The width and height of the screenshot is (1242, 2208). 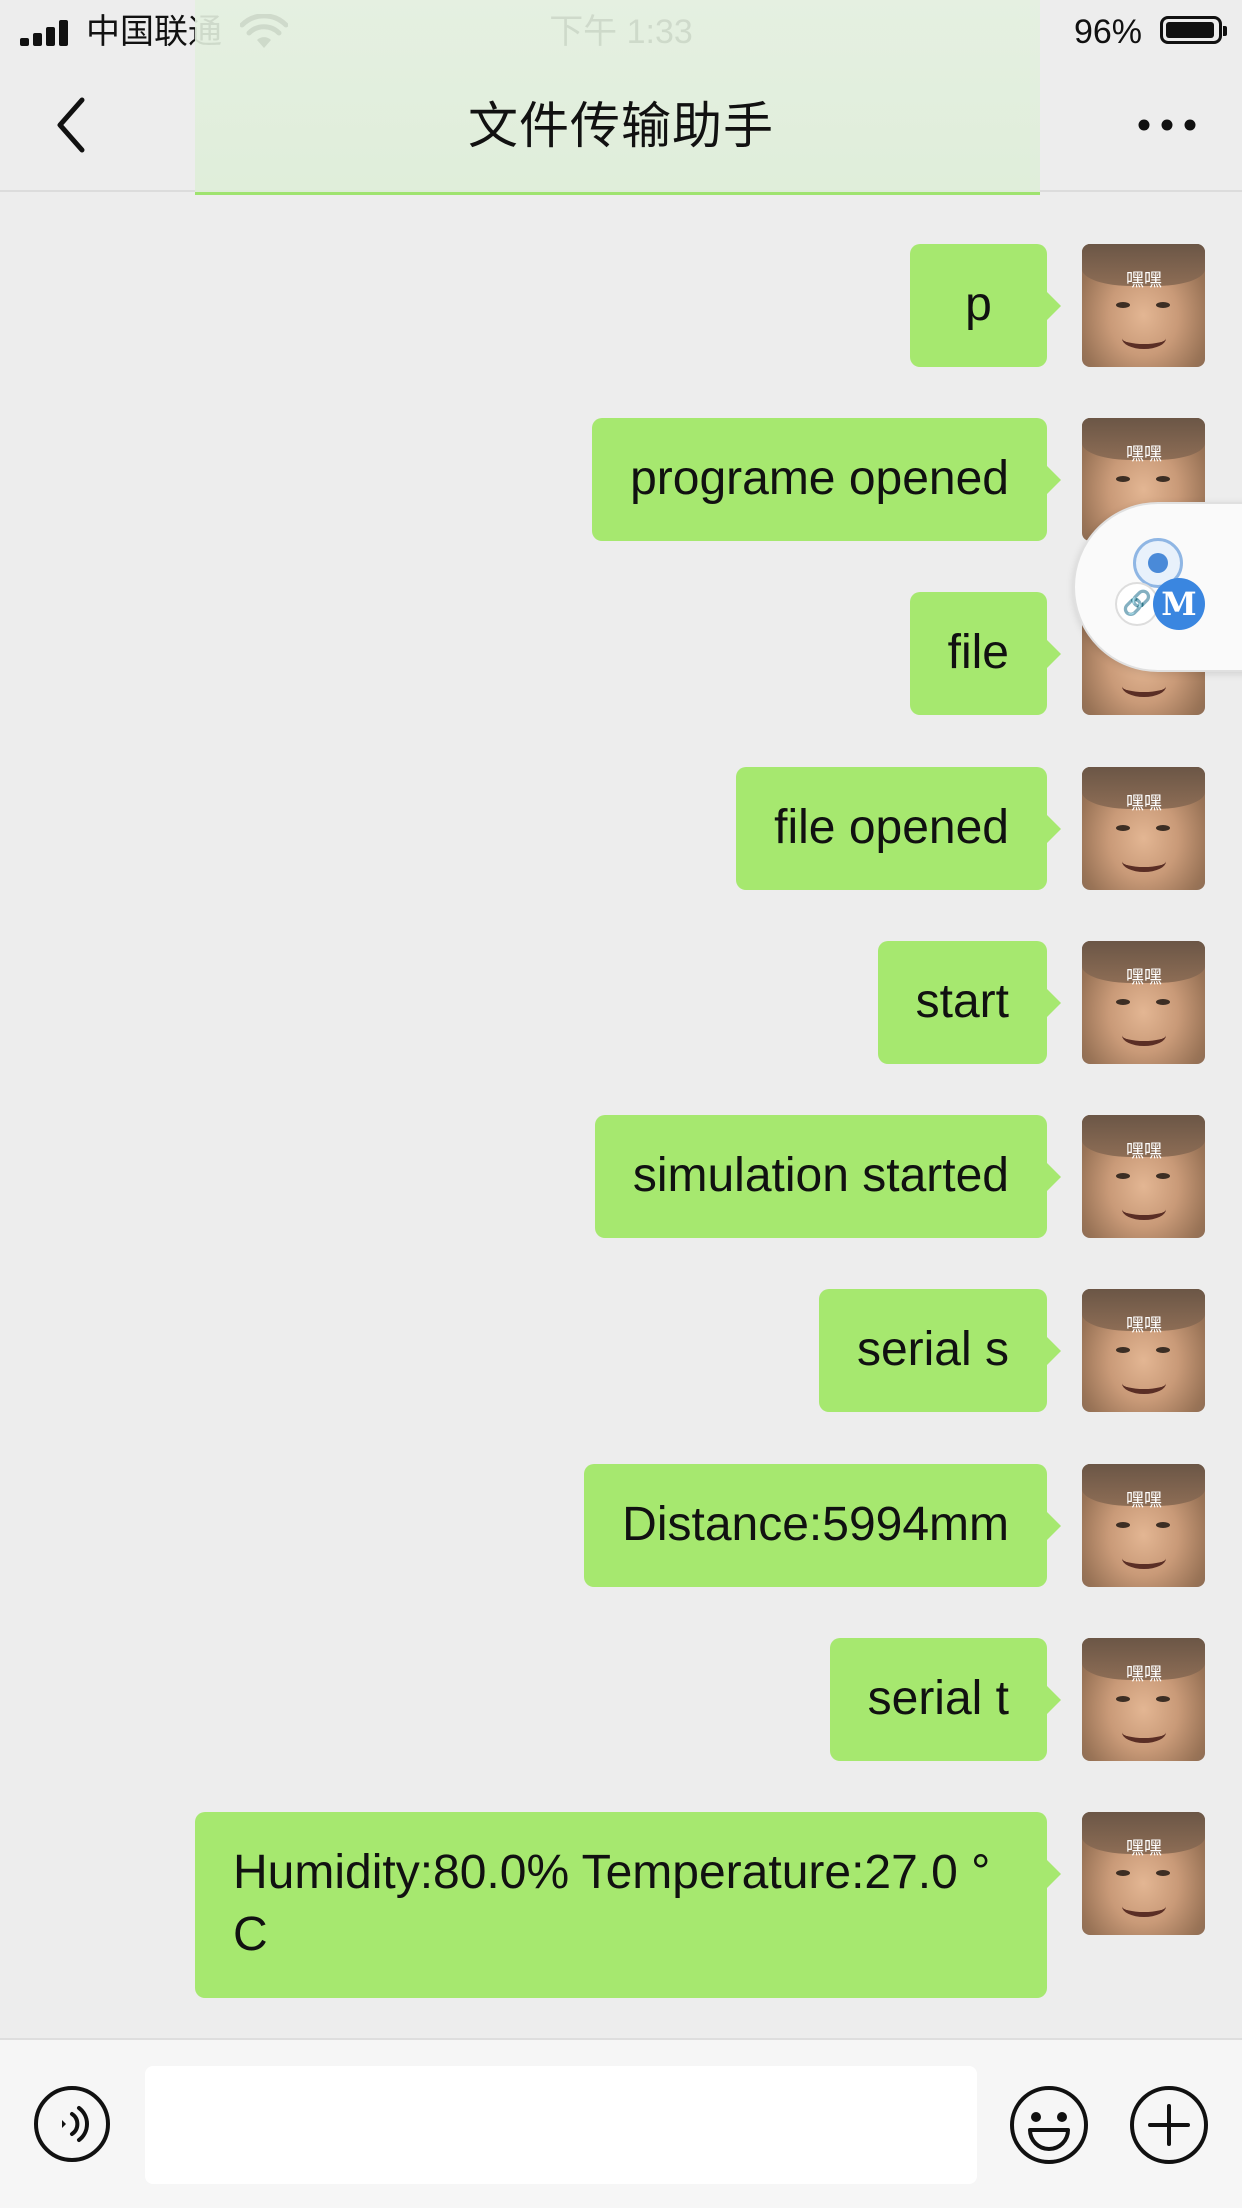 I want to click on emoji-button, so click(x=1049, y=2125).